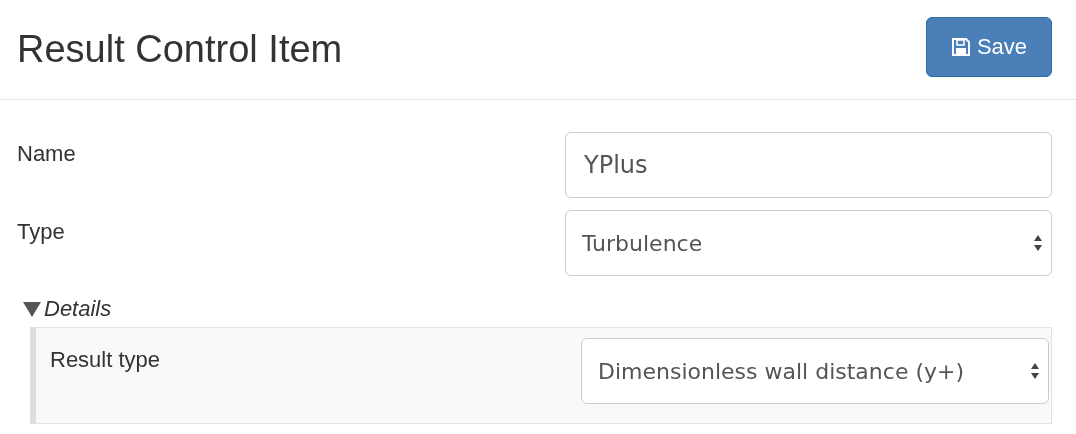  What do you see at coordinates (989, 46) in the screenshot?
I see `save-button: Save` at bounding box center [989, 46].